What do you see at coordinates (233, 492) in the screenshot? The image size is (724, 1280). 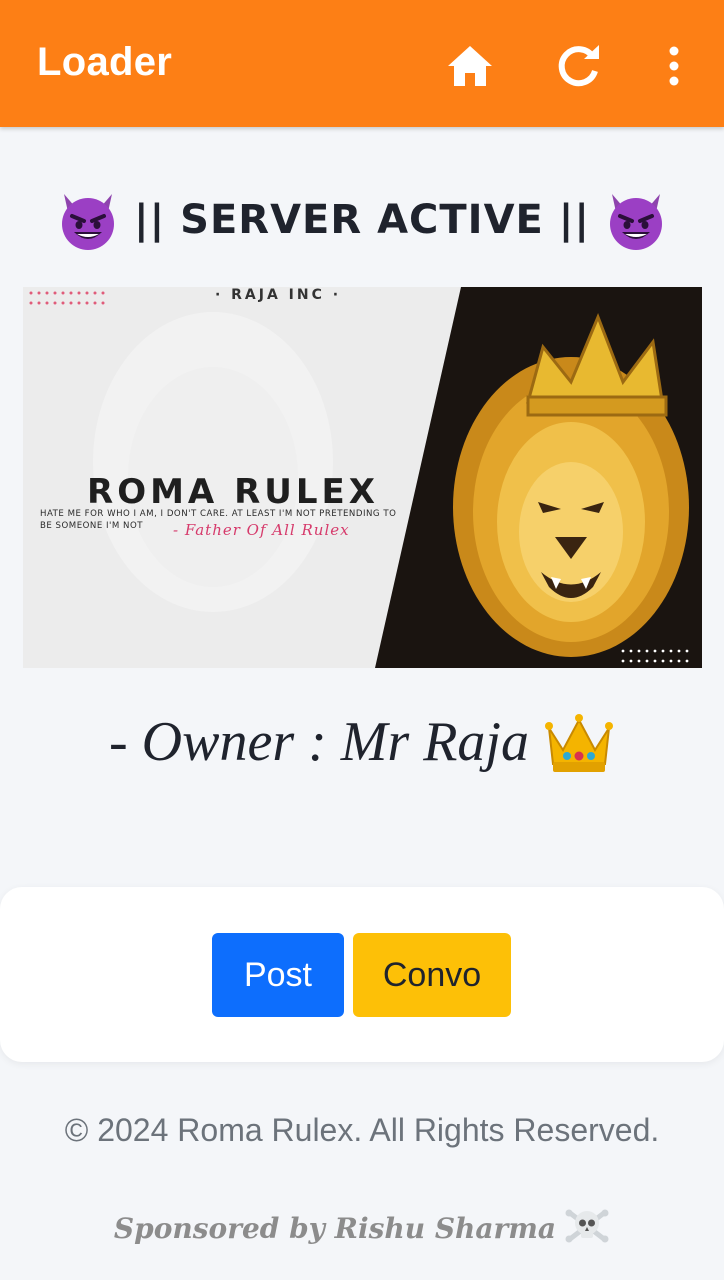 I see `banner-brand: ROMA RULEX` at bounding box center [233, 492].